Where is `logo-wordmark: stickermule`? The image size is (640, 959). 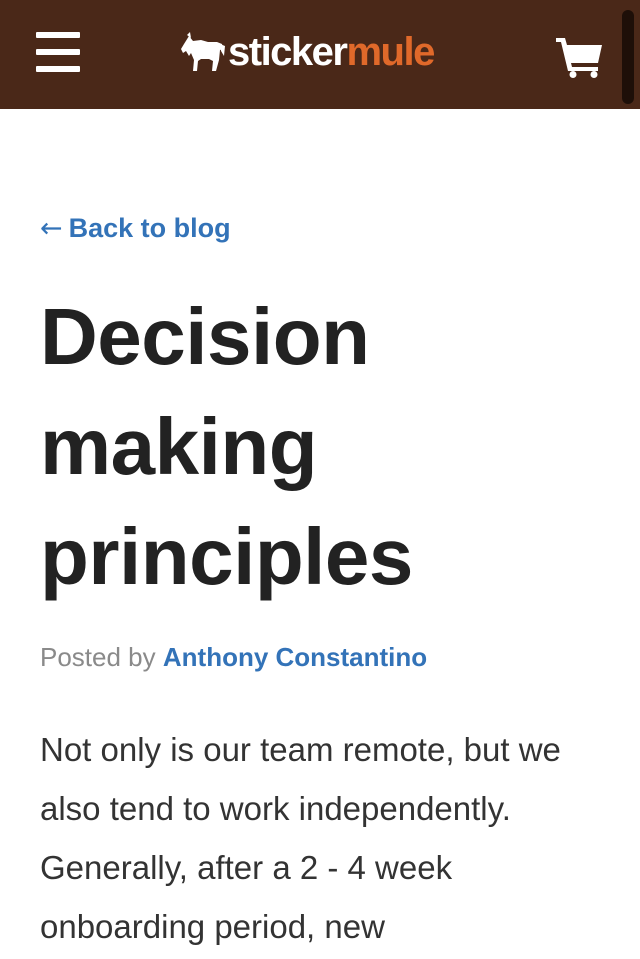 logo-wordmark: stickermule is located at coordinates (331, 52).